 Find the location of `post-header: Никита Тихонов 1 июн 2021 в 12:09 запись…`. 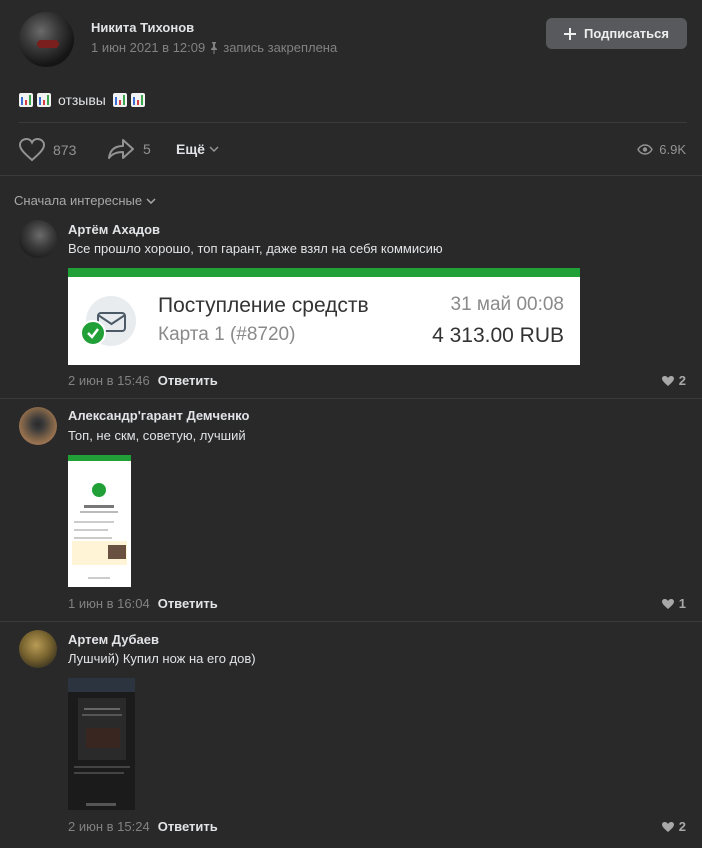

post-header: Никита Тихонов 1 июн 2021 в 12:09 запись… is located at coordinates (351, 39).